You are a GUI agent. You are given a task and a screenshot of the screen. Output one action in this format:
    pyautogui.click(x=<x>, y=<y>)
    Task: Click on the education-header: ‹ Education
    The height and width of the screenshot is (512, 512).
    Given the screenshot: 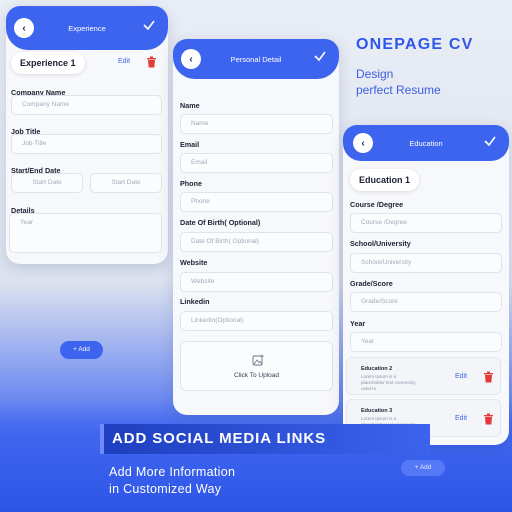 What is the action you would take?
    pyautogui.click(x=426, y=143)
    